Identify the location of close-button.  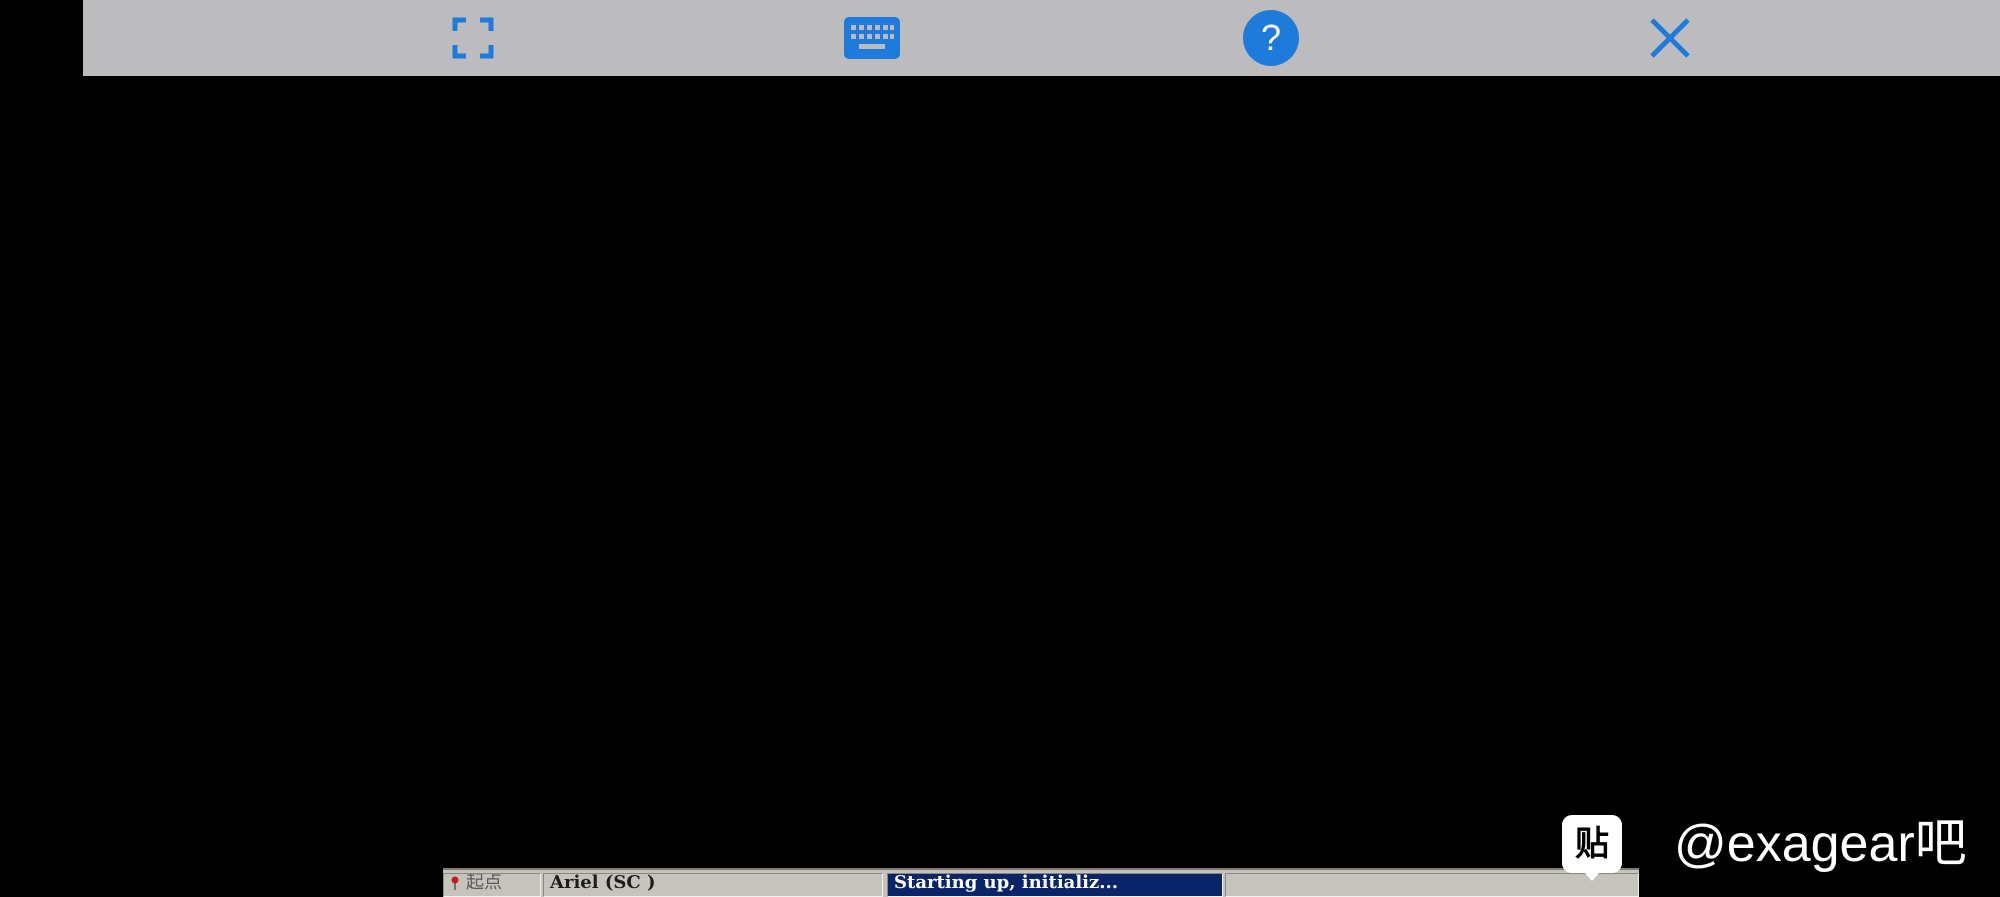
(1670, 38).